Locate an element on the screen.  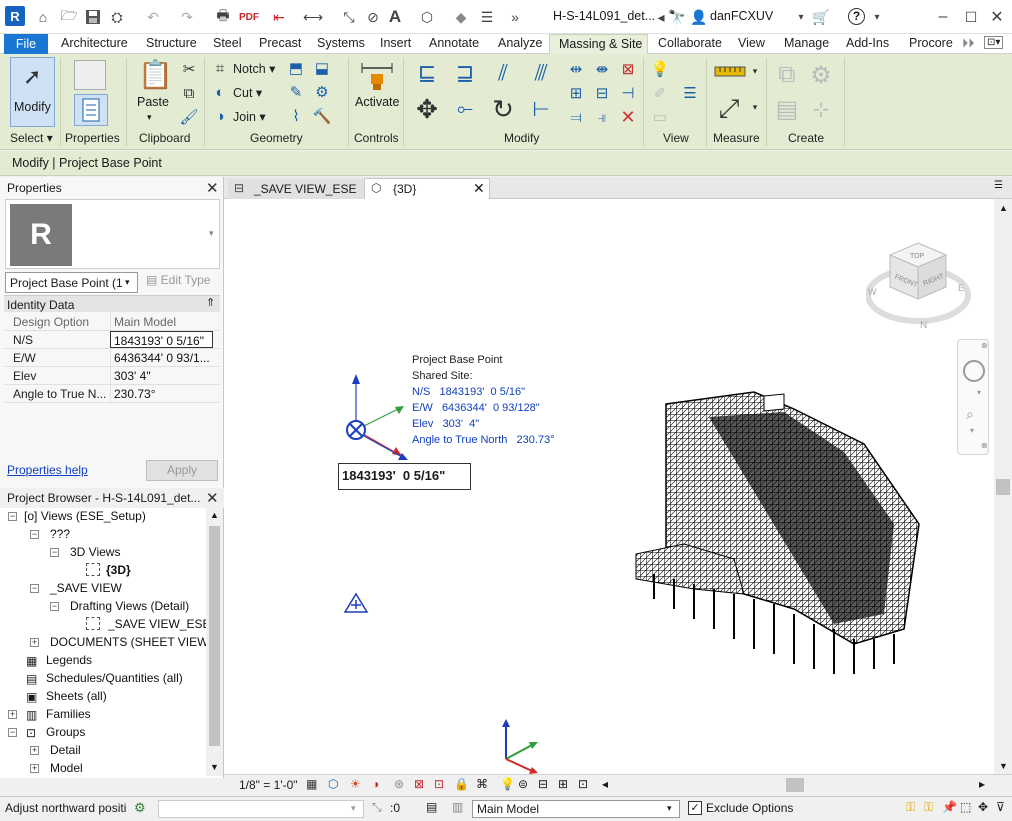
expand-icon: + is located at coordinates (34, 768).